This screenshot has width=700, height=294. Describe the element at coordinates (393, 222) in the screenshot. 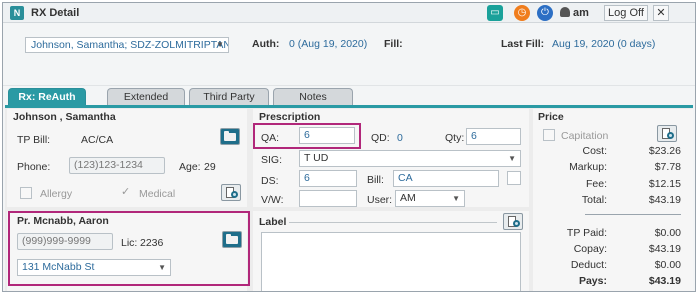

I see `label-divider` at that location.